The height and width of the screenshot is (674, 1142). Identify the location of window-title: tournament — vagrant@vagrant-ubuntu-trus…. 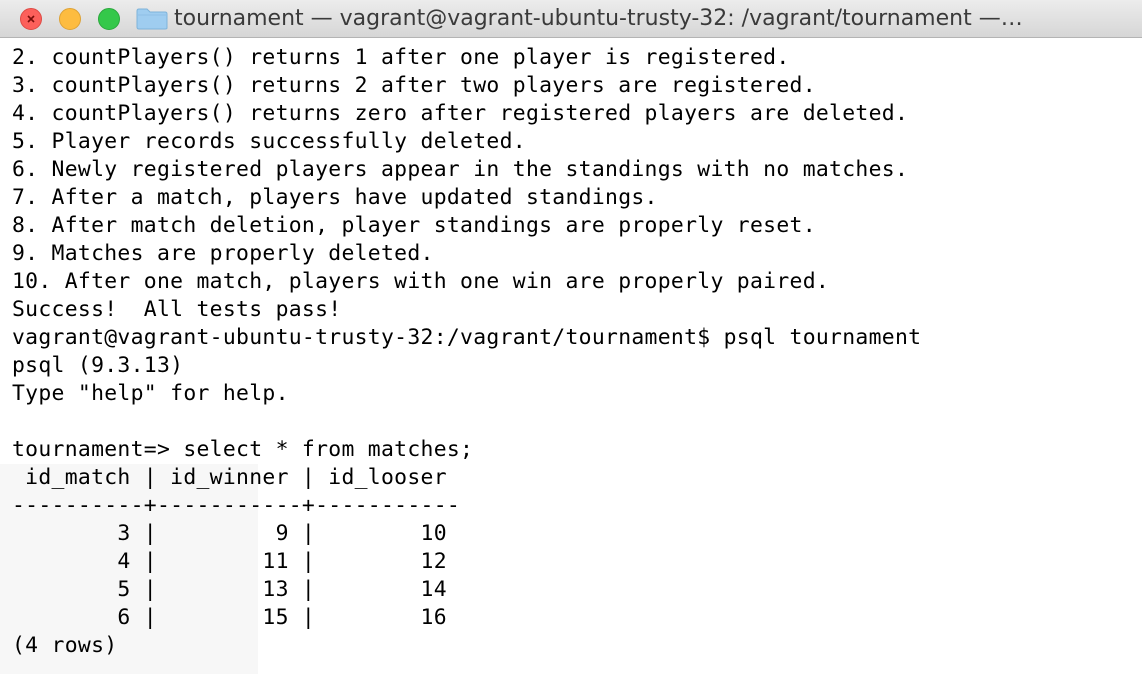
(598, 18).